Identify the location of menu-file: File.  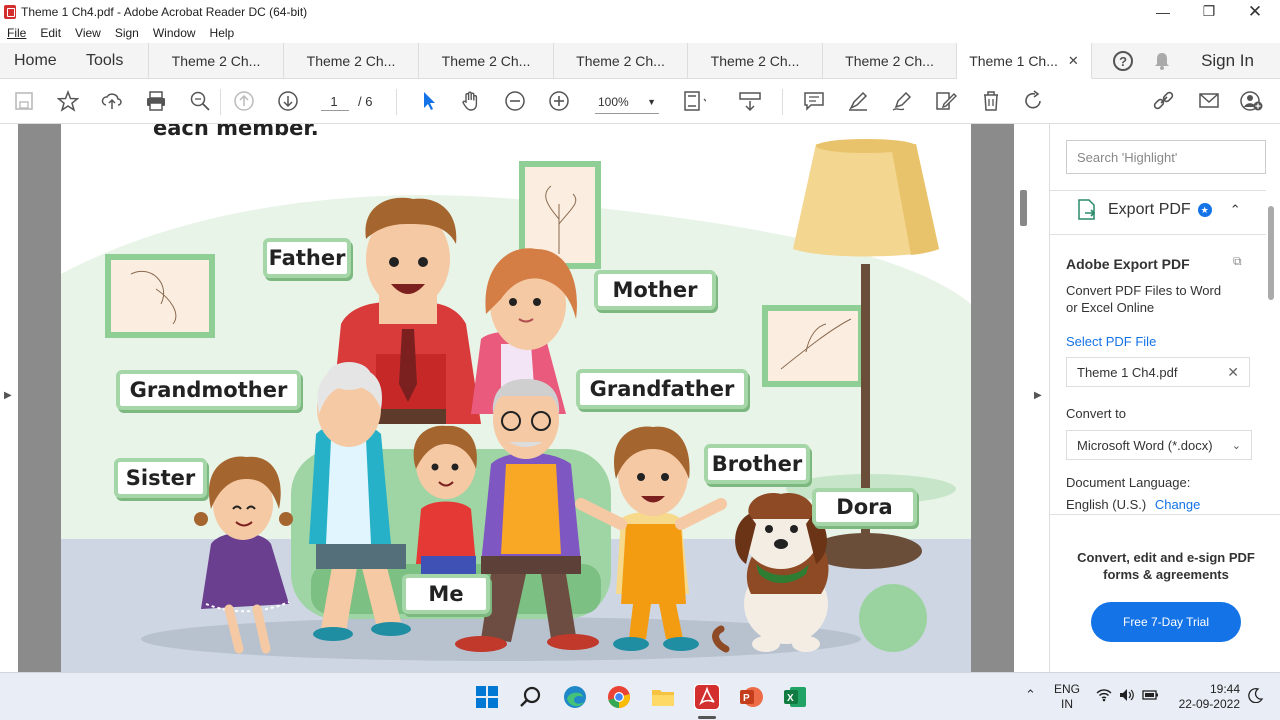
(16, 33).